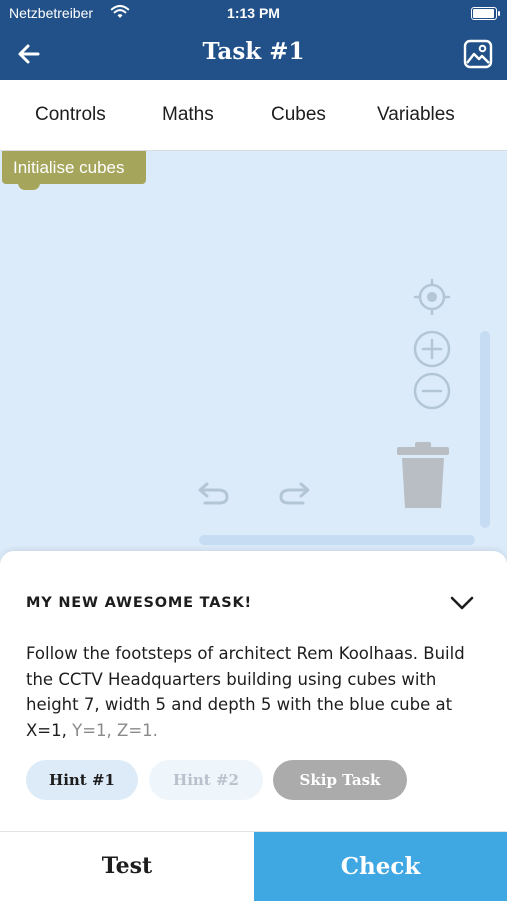  What do you see at coordinates (139, 603) in the screenshot?
I see `task-title: MY NEW AWESOME TASK!` at bounding box center [139, 603].